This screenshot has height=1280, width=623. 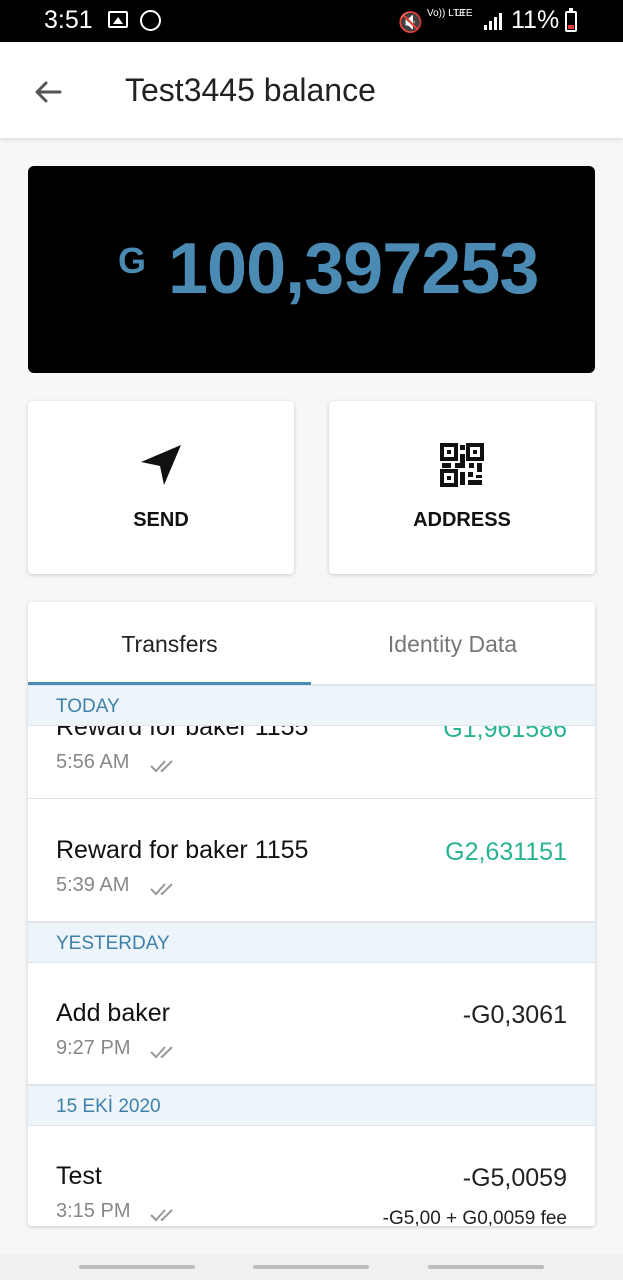 I want to click on back-arrow-icon, so click(x=48, y=92).